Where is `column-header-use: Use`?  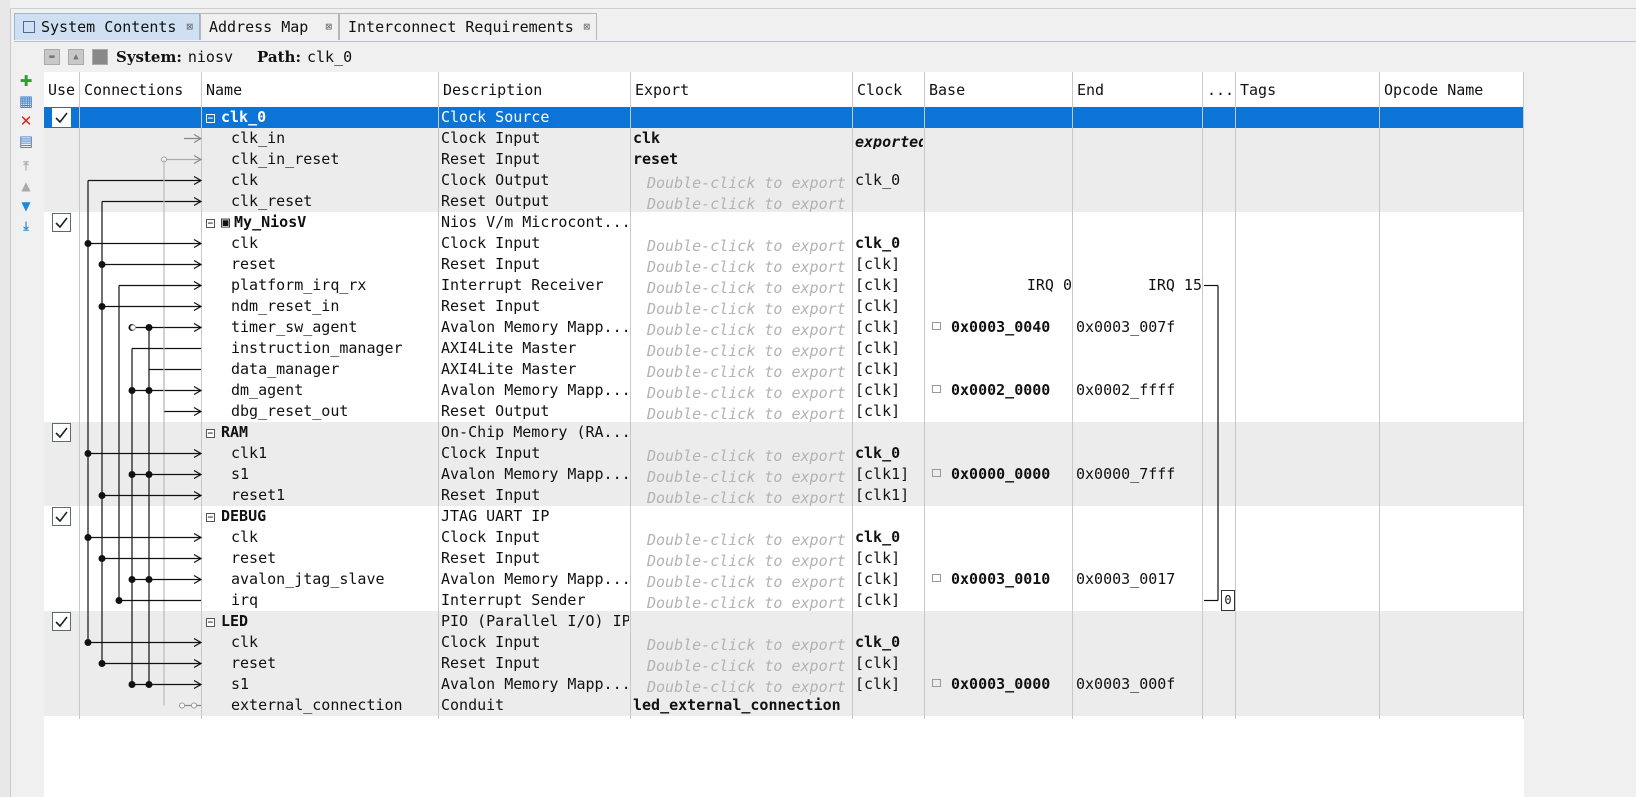
column-header-use: Use is located at coordinates (61, 89).